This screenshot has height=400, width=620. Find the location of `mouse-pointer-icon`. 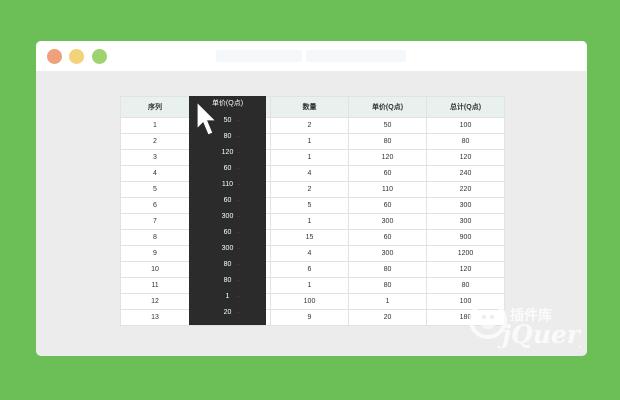

mouse-pointer-icon is located at coordinates (207, 118).